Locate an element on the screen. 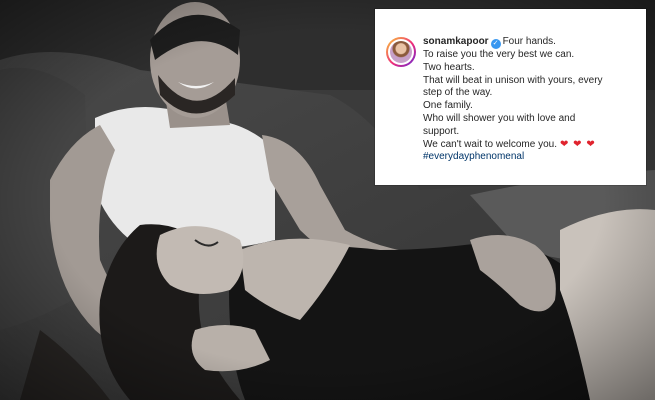  caption-line: Four hands. is located at coordinates (529, 41).